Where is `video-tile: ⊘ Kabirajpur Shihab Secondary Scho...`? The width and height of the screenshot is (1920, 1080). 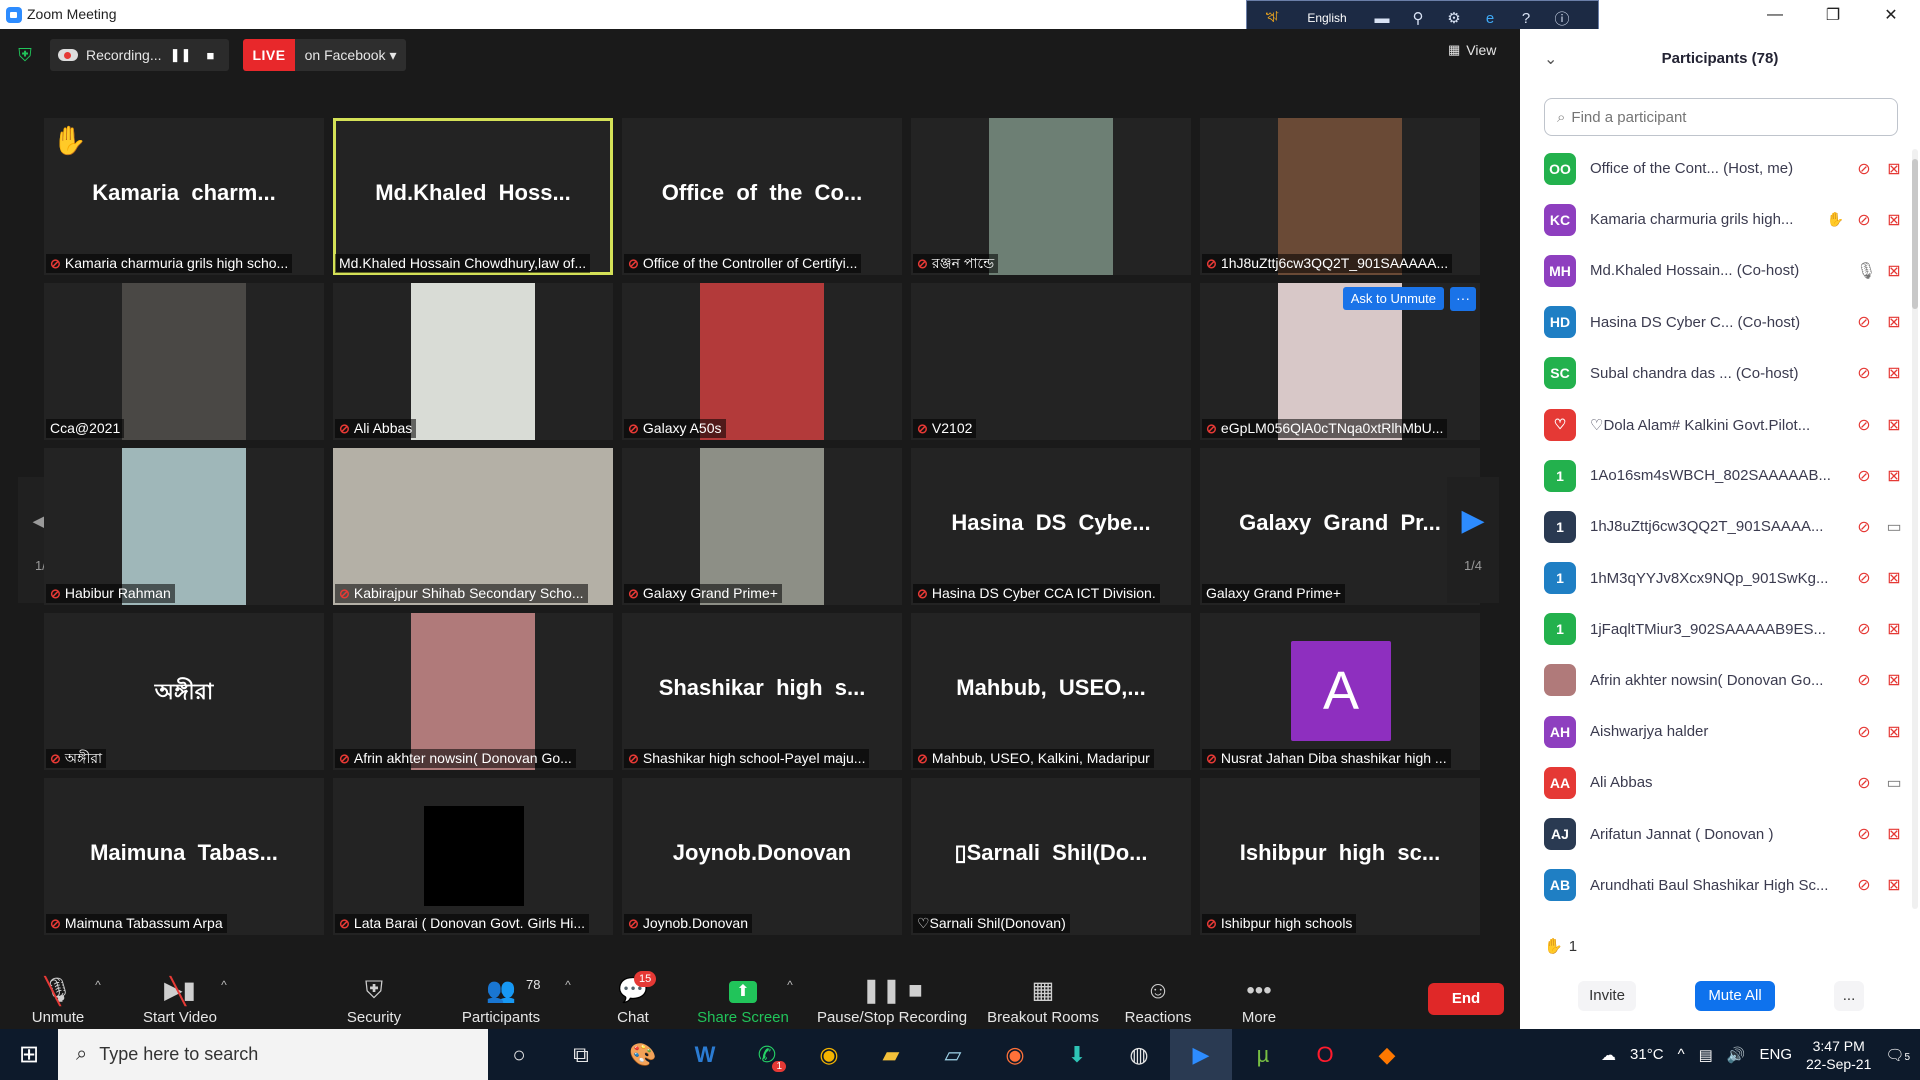
video-tile: ⊘ Kabirajpur Shihab Secondary Scho... is located at coordinates (473, 526).